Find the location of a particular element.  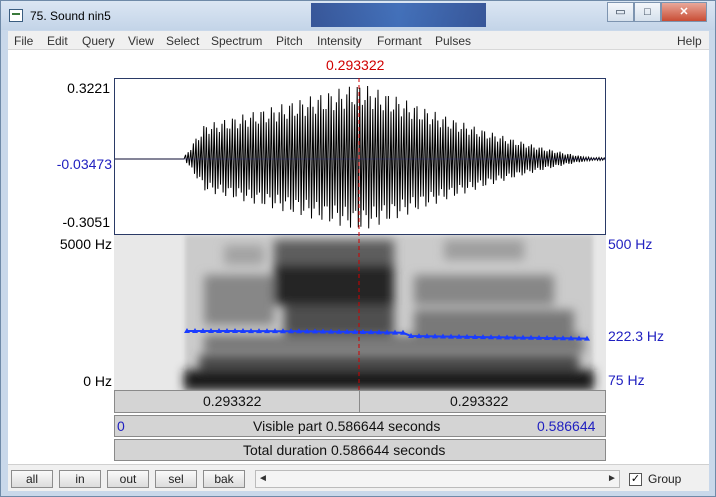

menu-pitch: Pitch is located at coordinates (289, 41).